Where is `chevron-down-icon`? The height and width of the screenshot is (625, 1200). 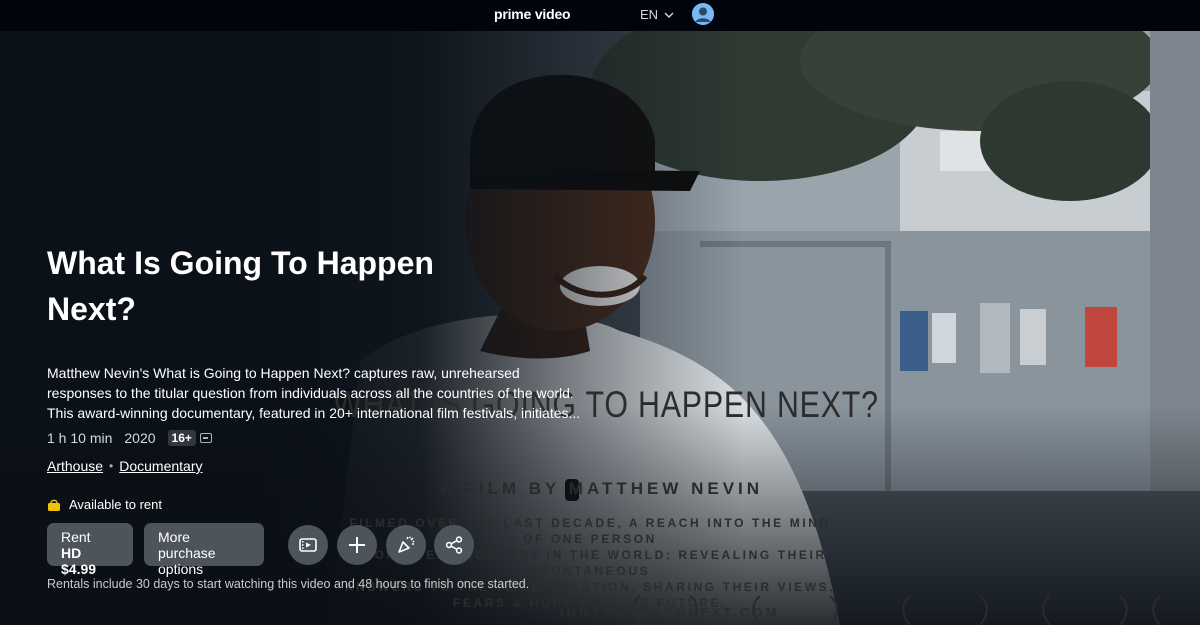
chevron-down-icon is located at coordinates (669, 15).